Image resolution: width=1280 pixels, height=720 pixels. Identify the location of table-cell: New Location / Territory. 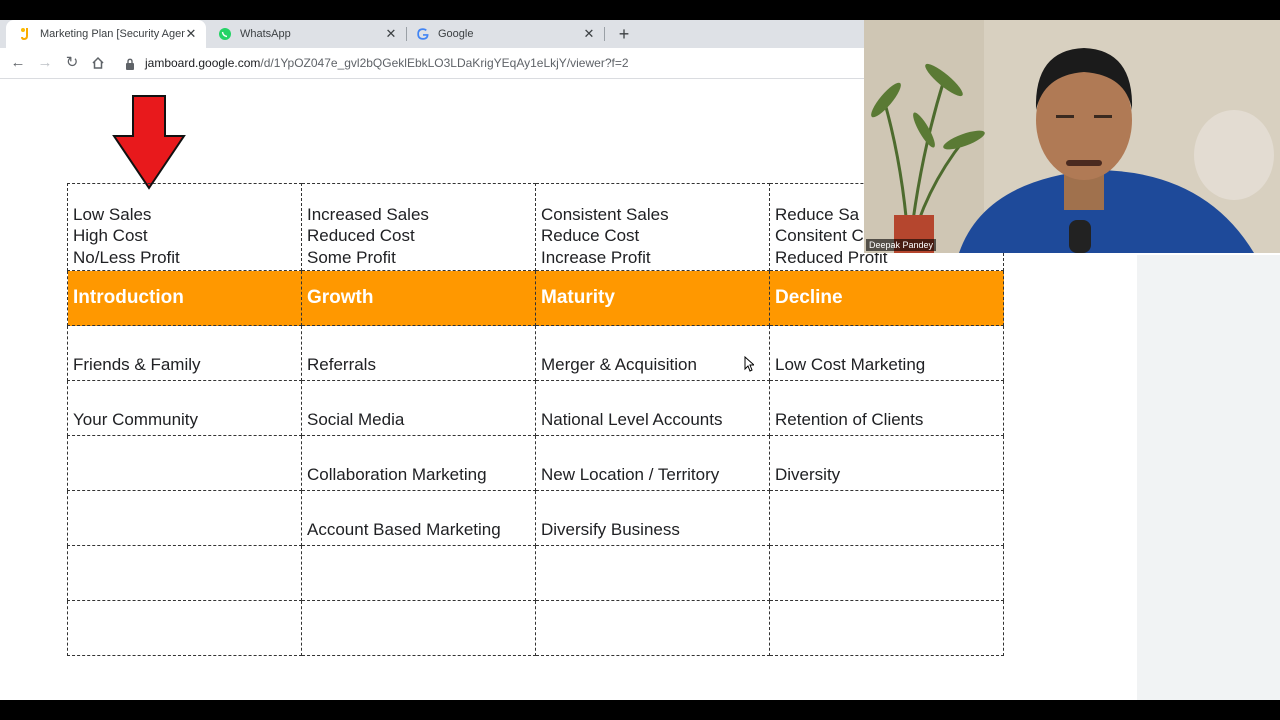
(652, 463).